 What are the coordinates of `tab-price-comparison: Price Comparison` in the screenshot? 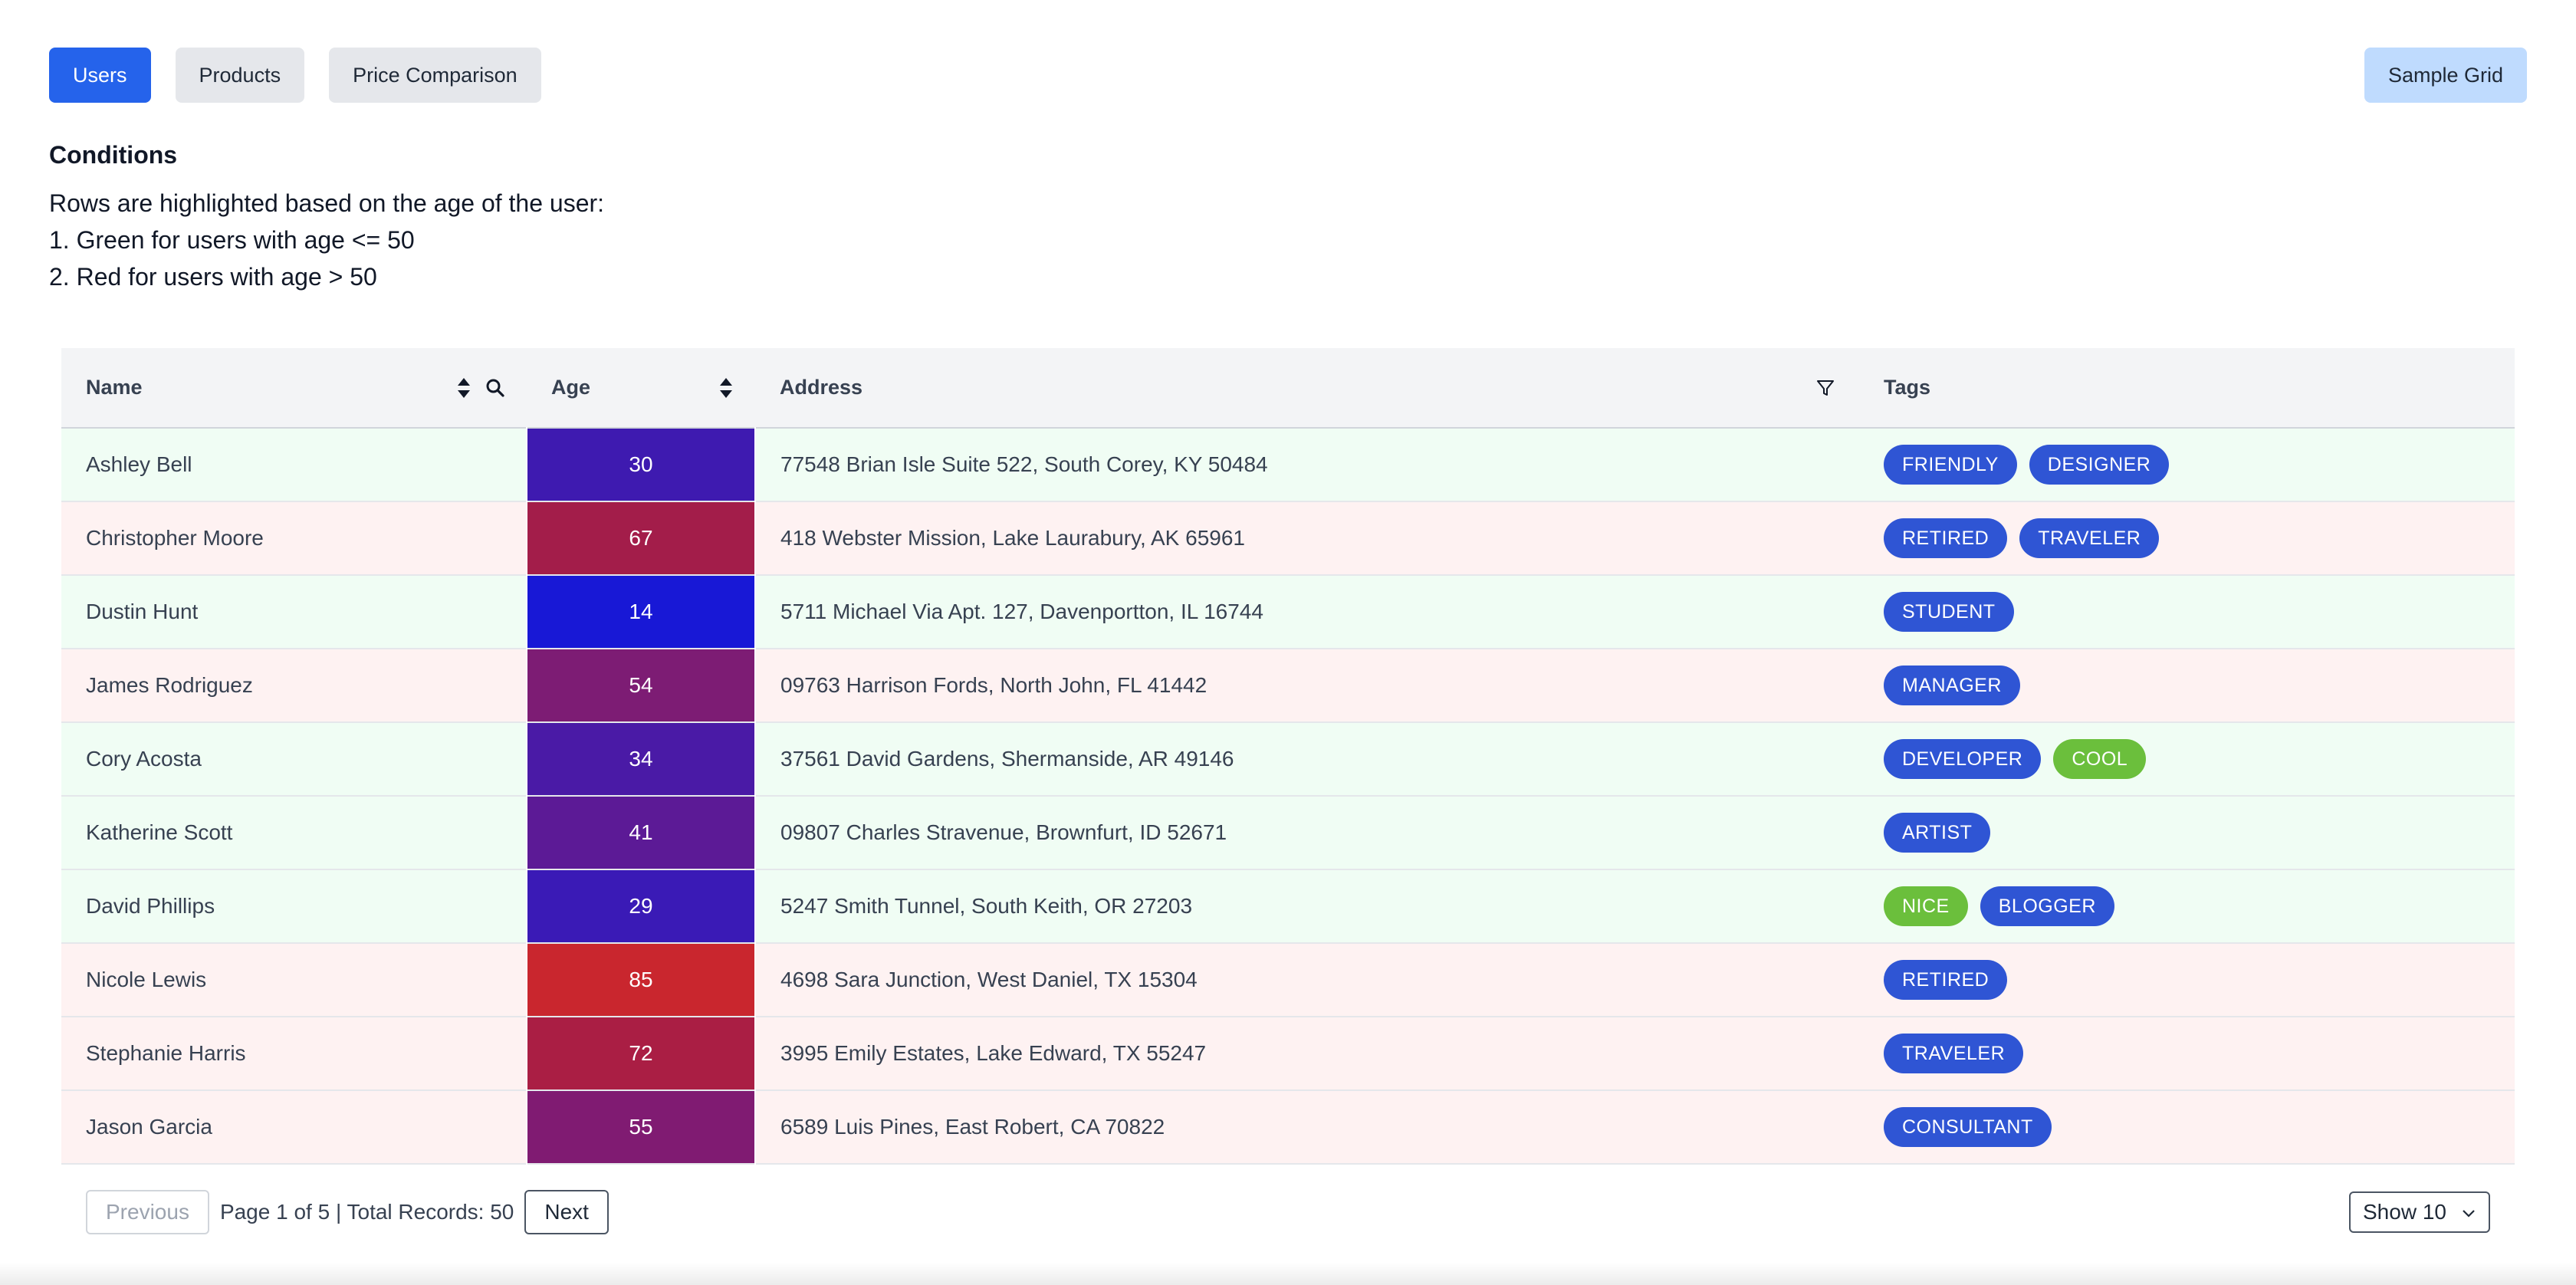 It's located at (435, 75).